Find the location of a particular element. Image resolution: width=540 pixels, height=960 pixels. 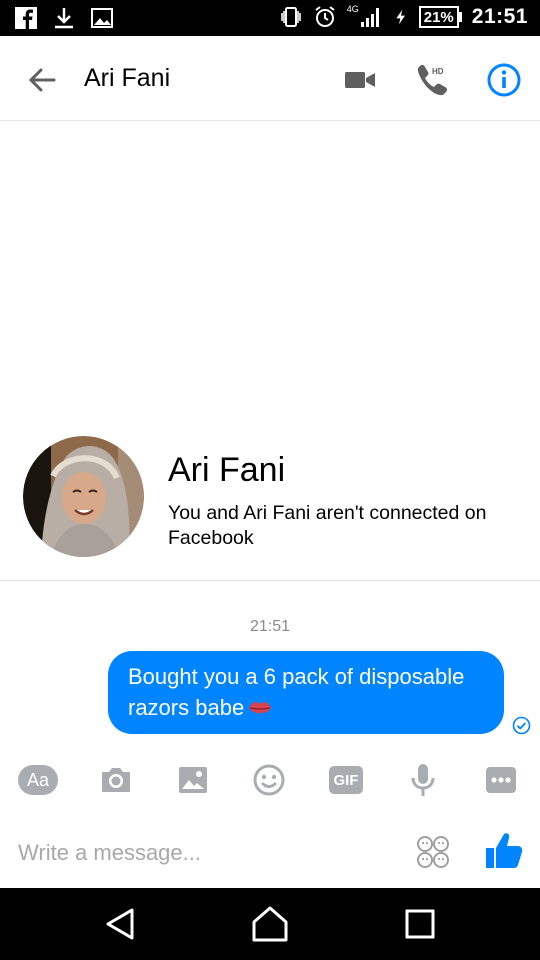

vibrate-icon is located at coordinates (290, 17).